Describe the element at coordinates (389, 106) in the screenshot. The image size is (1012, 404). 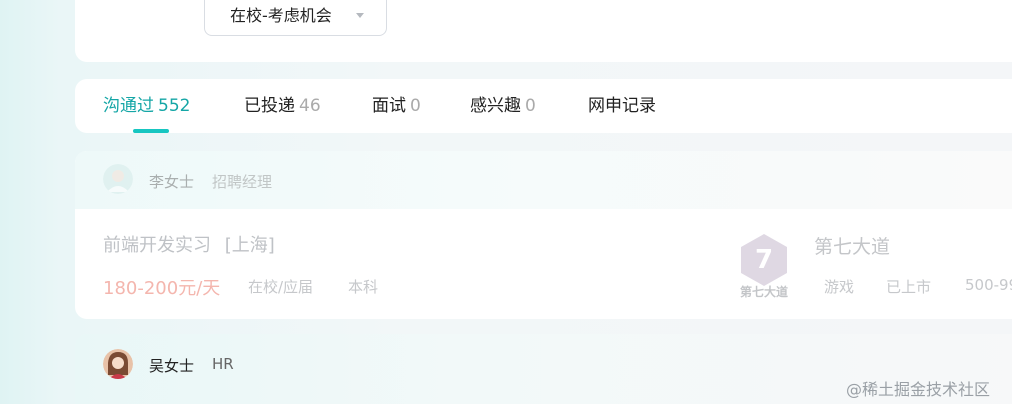
I see `tab-label: 面试` at that location.